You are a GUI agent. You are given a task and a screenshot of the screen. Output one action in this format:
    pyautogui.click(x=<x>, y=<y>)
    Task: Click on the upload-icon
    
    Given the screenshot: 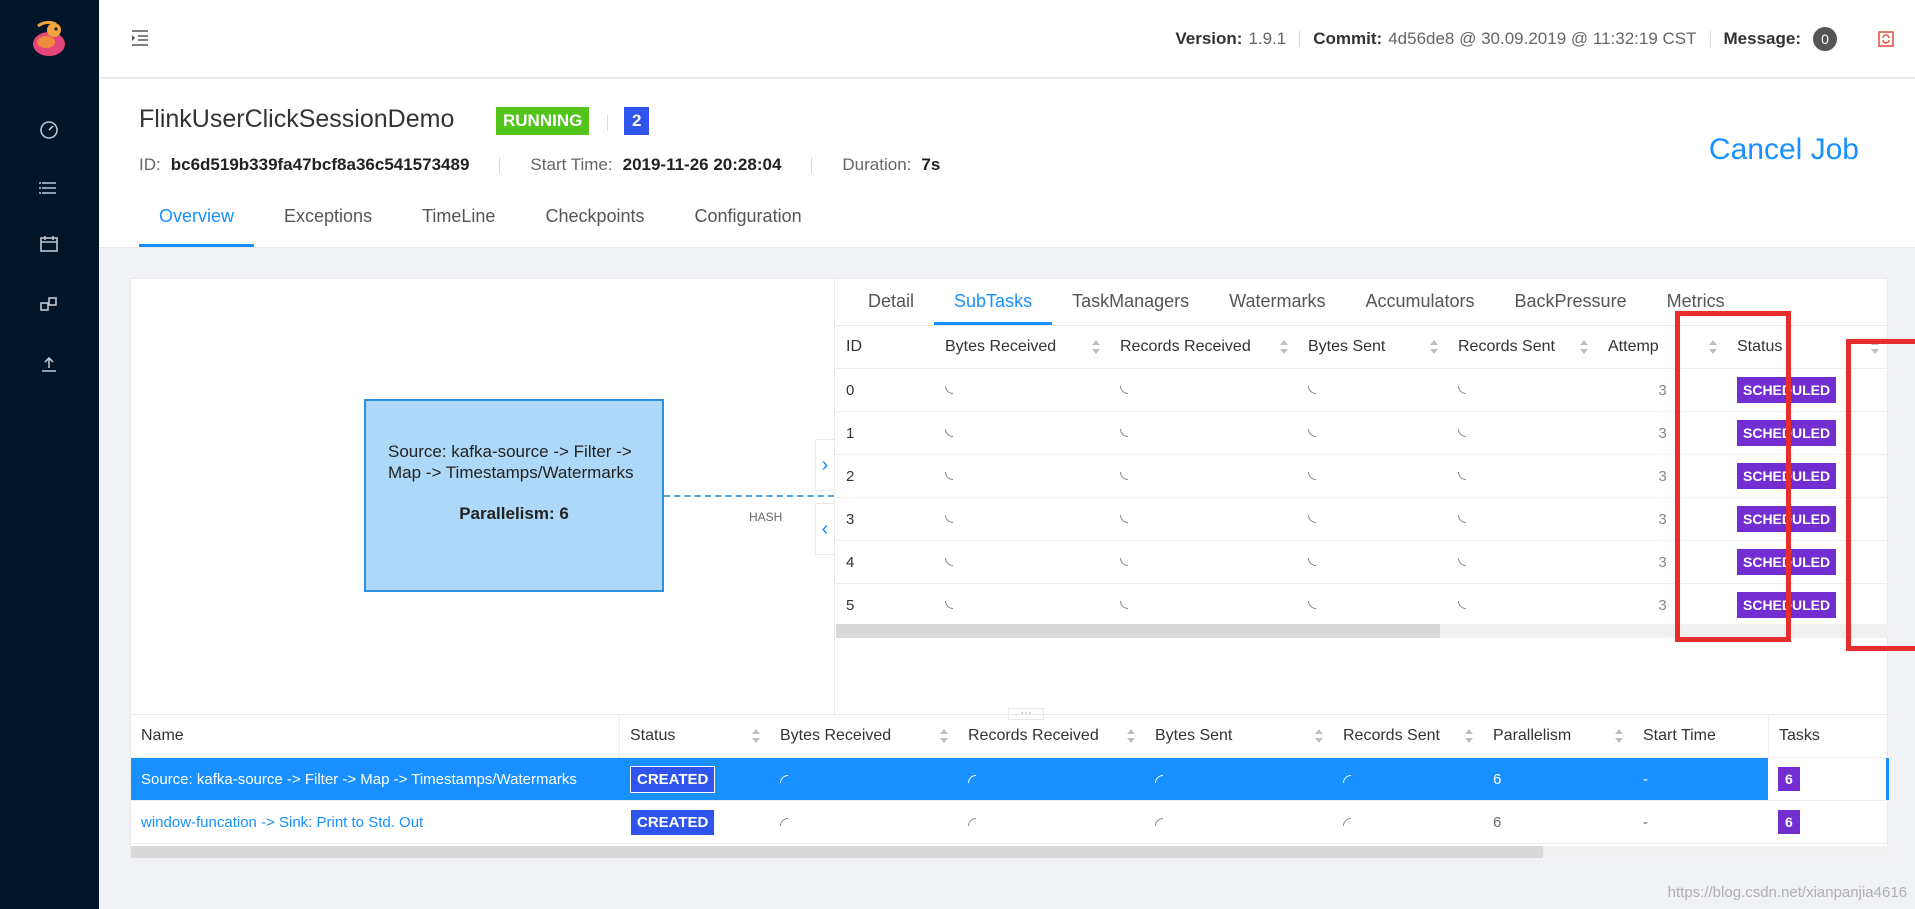 What is the action you would take?
    pyautogui.click(x=49, y=364)
    